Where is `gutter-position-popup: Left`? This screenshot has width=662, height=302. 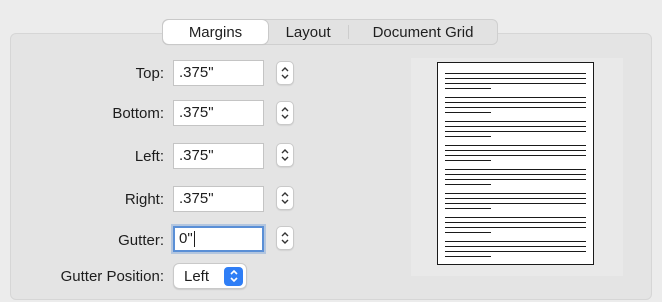
gutter-position-popup: Left is located at coordinates (210, 276).